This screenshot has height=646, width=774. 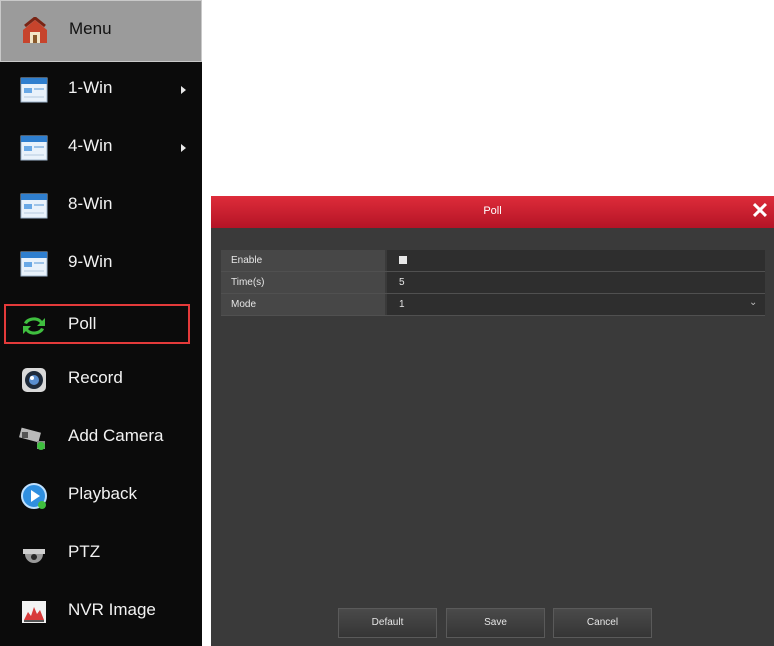 I want to click on menu-item-label: 4-Win, so click(x=90, y=145).